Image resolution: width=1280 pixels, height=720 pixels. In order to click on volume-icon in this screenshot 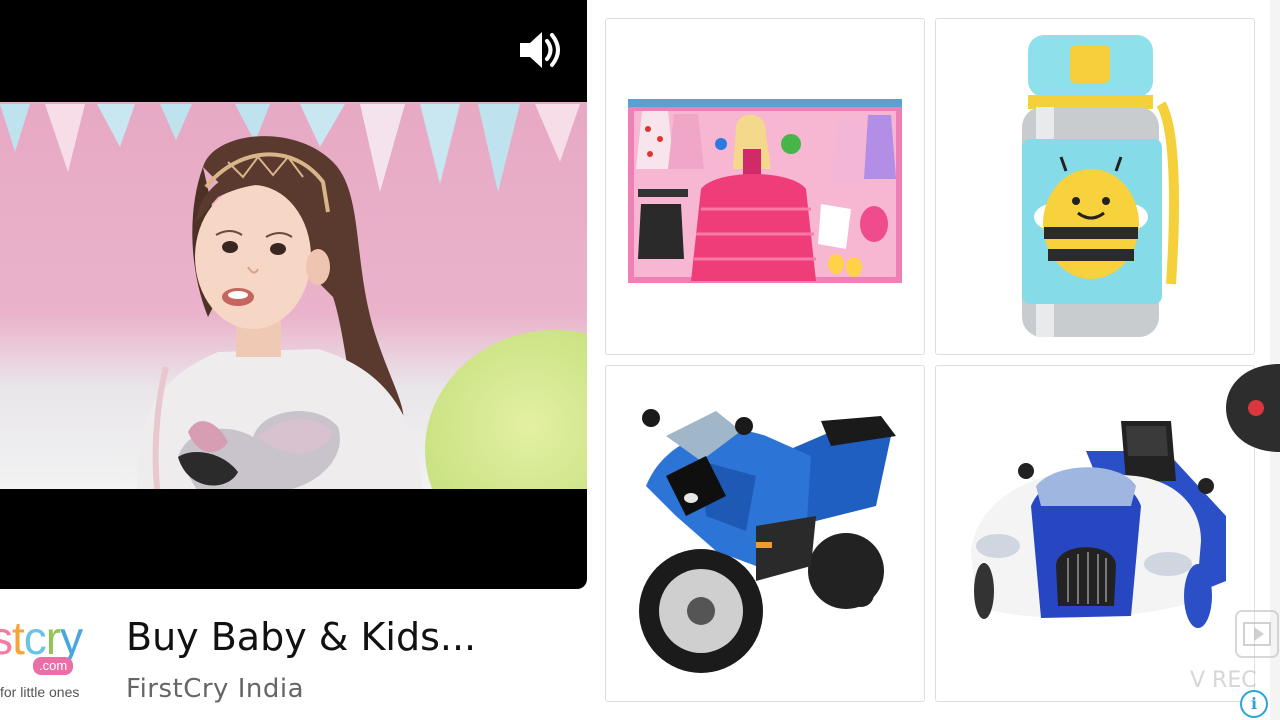, I will do `click(538, 50)`.